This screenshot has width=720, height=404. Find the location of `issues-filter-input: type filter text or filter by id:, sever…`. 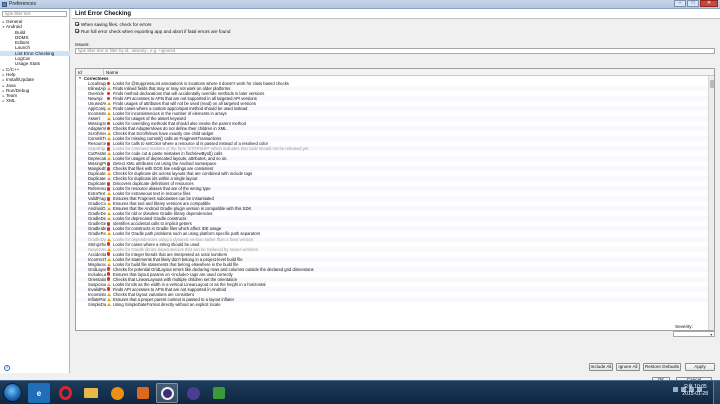

issues-filter-input: type filter text or filter by id:, sever… is located at coordinates (395, 51).